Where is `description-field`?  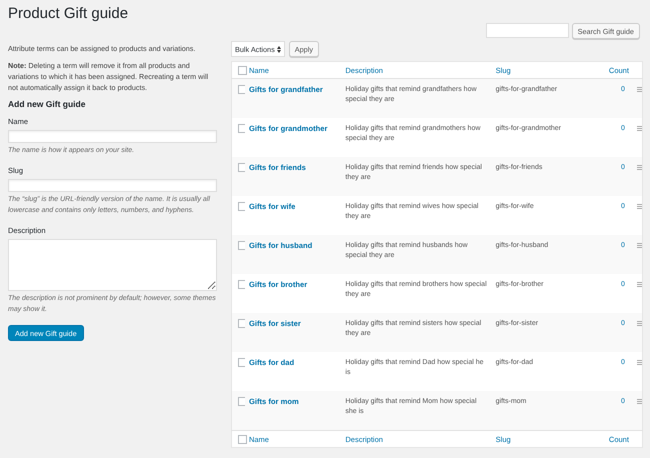
description-field is located at coordinates (112, 265).